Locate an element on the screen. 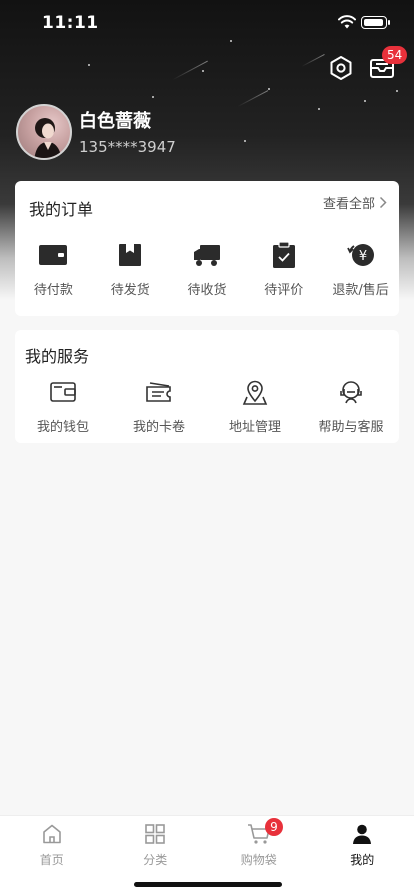  wifi-icon is located at coordinates (347, 22).